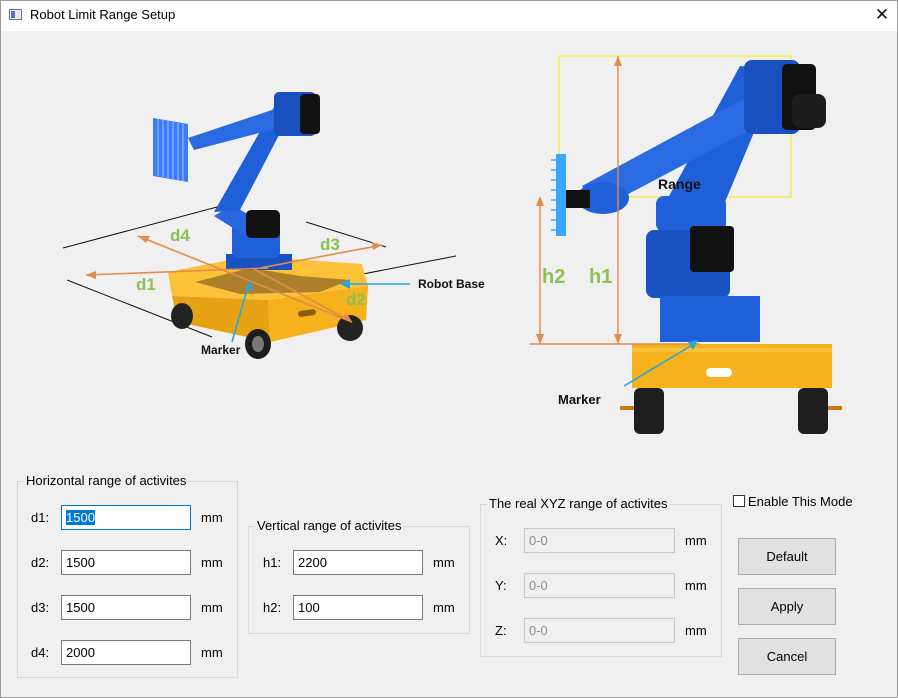  Describe the element at coordinates (501, 585) in the screenshot. I see `label-y-field: Y:` at that location.